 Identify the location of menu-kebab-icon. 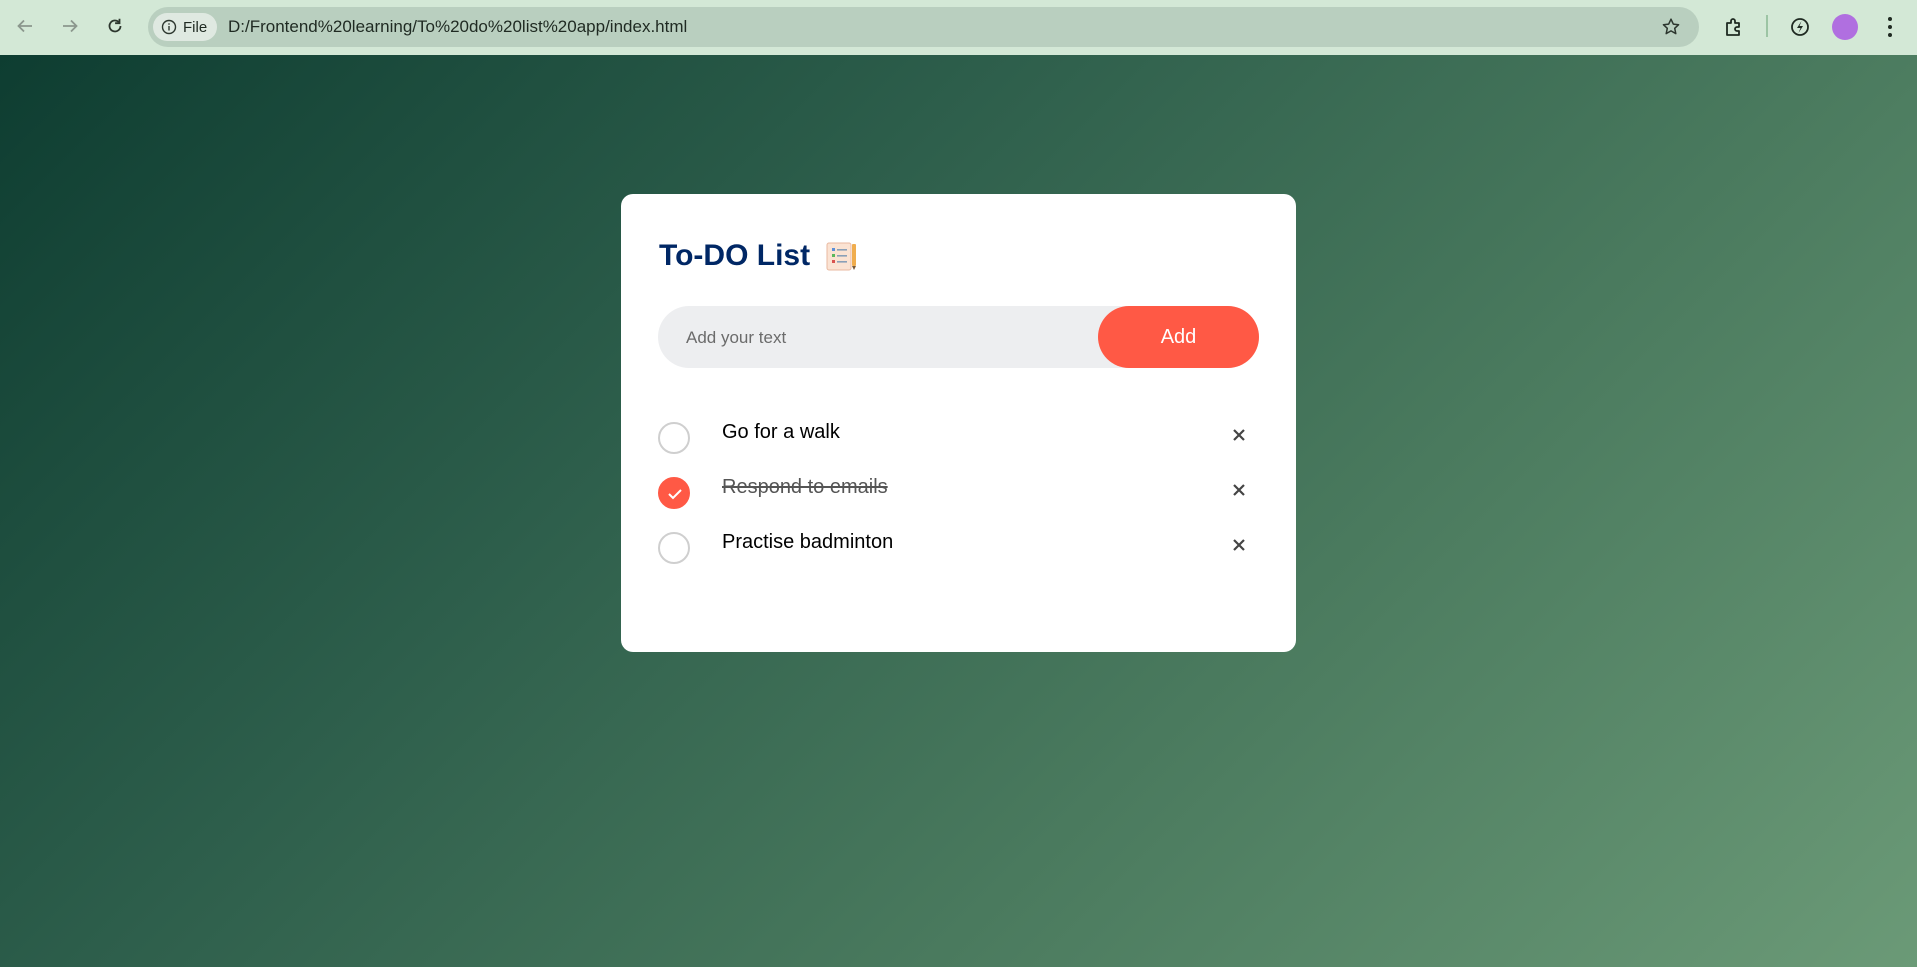
(1890, 27).